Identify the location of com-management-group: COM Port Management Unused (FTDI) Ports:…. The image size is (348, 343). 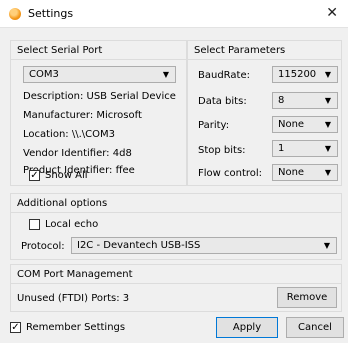
(176, 288).